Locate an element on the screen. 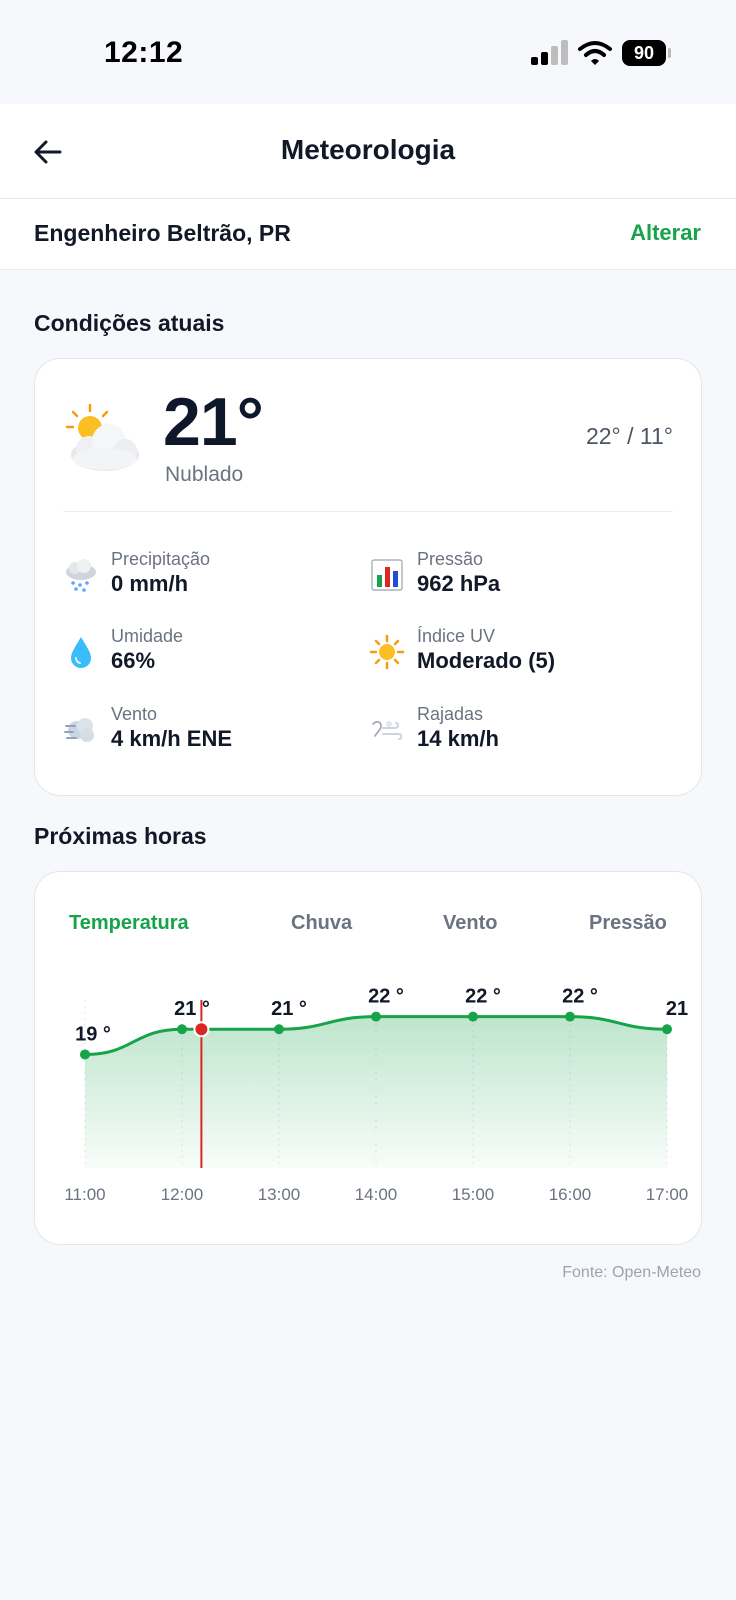 The width and height of the screenshot is (736, 1600). current-conditions-title: Condições atuais is located at coordinates (129, 323).